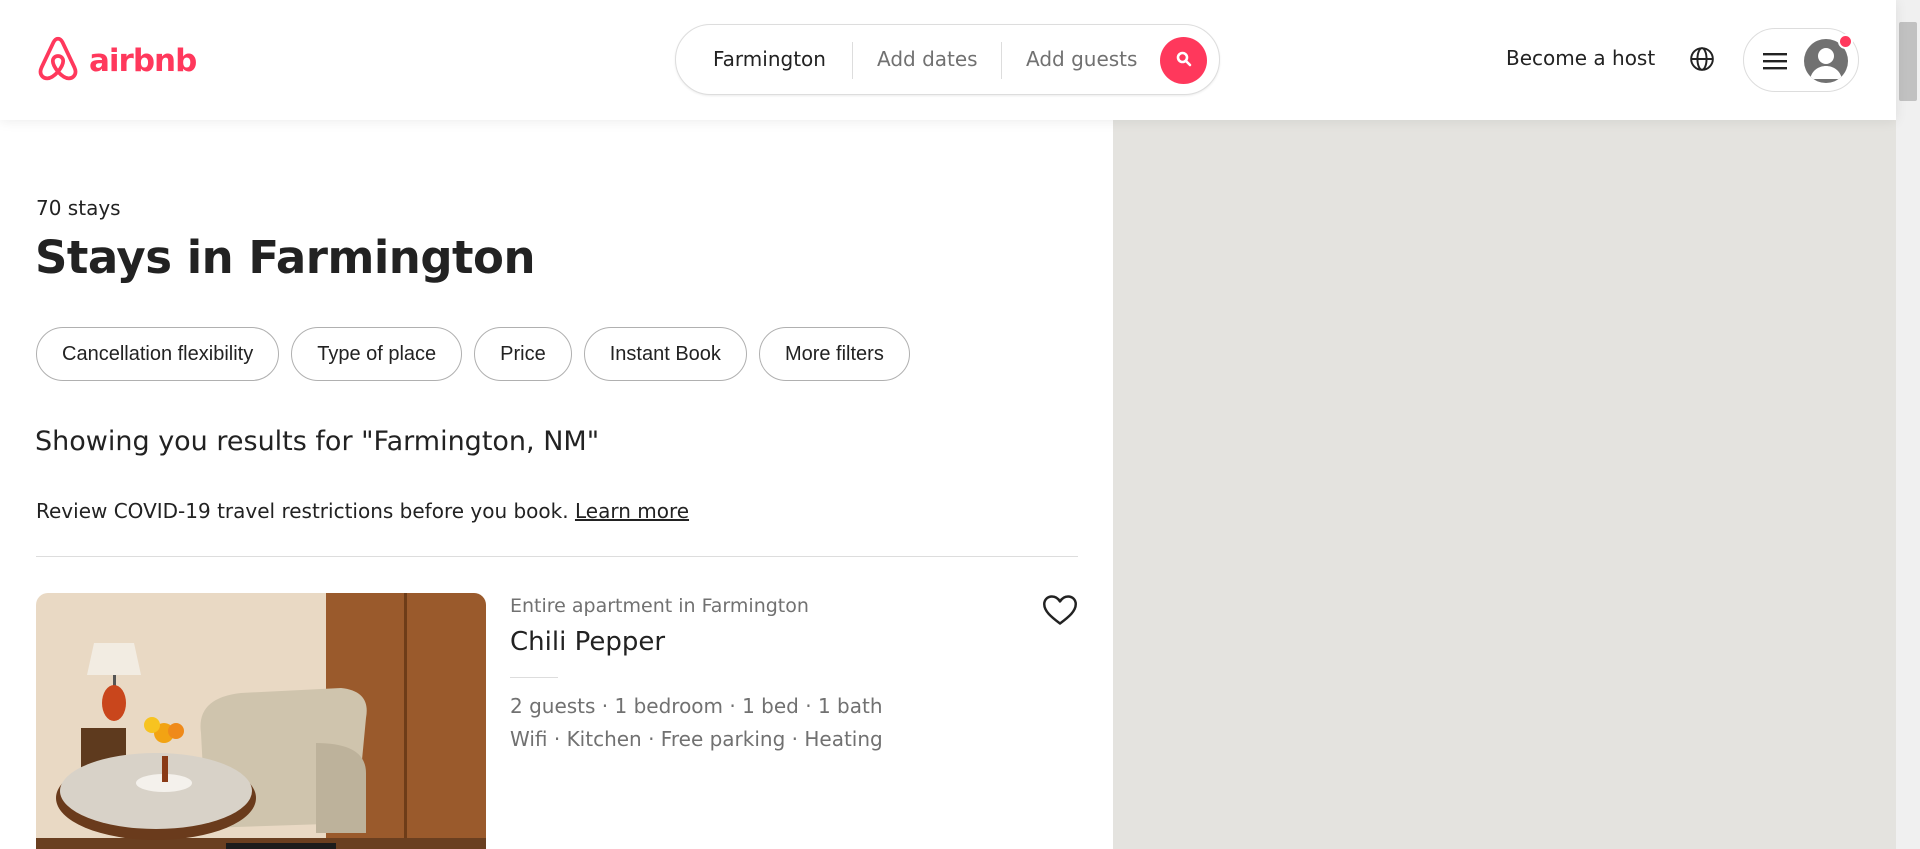  I want to click on search-bar: Farmington Add dates Add guests, so click(947, 59).